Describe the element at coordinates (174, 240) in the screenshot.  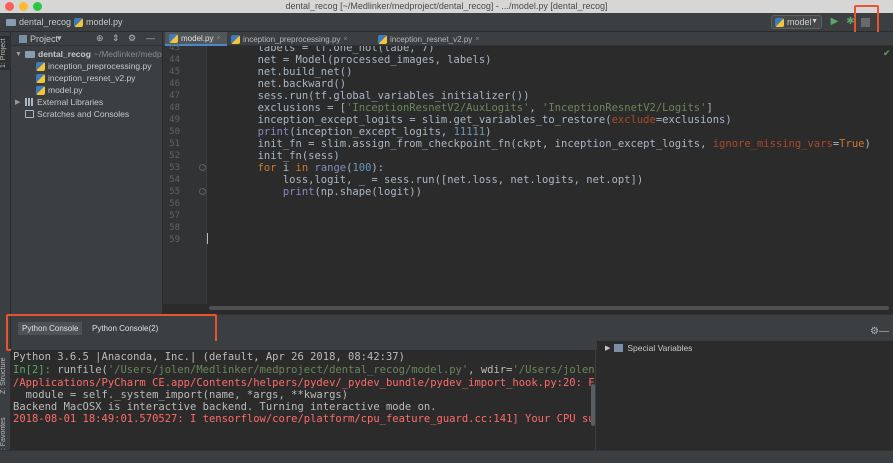
I see `line-number: 59` at that location.